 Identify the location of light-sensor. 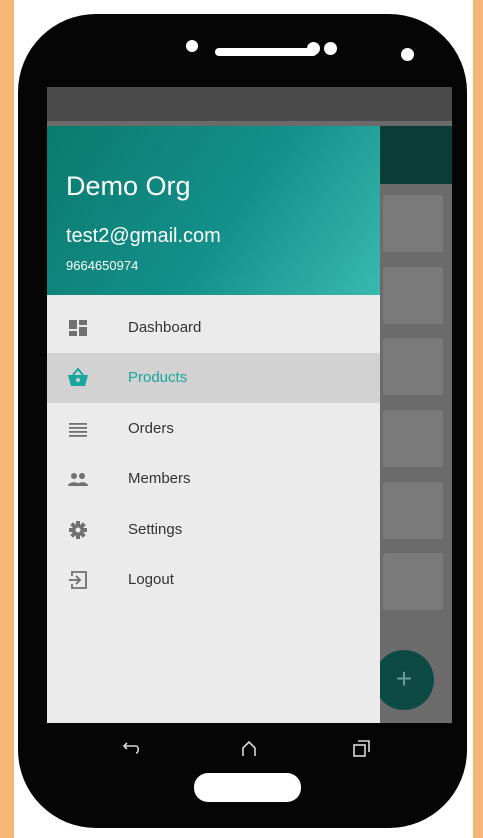
(330, 48).